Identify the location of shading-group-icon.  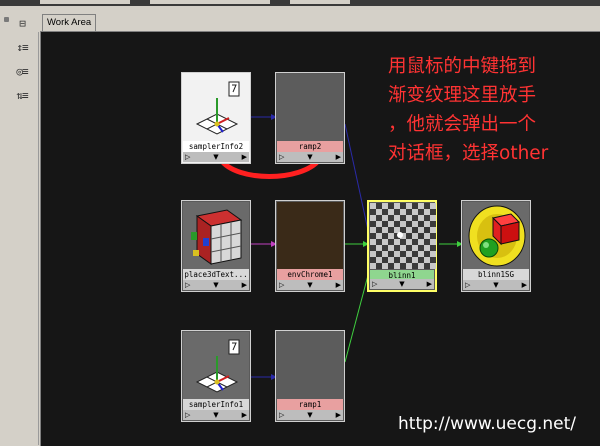
(497, 236).